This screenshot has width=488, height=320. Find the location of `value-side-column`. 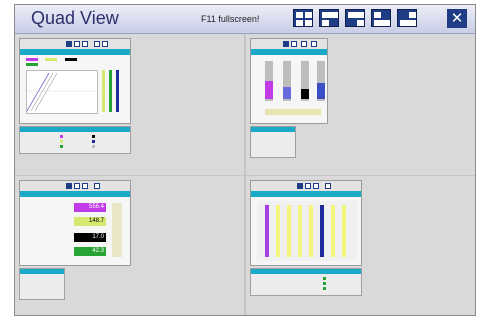

value-side-column is located at coordinates (117, 230).